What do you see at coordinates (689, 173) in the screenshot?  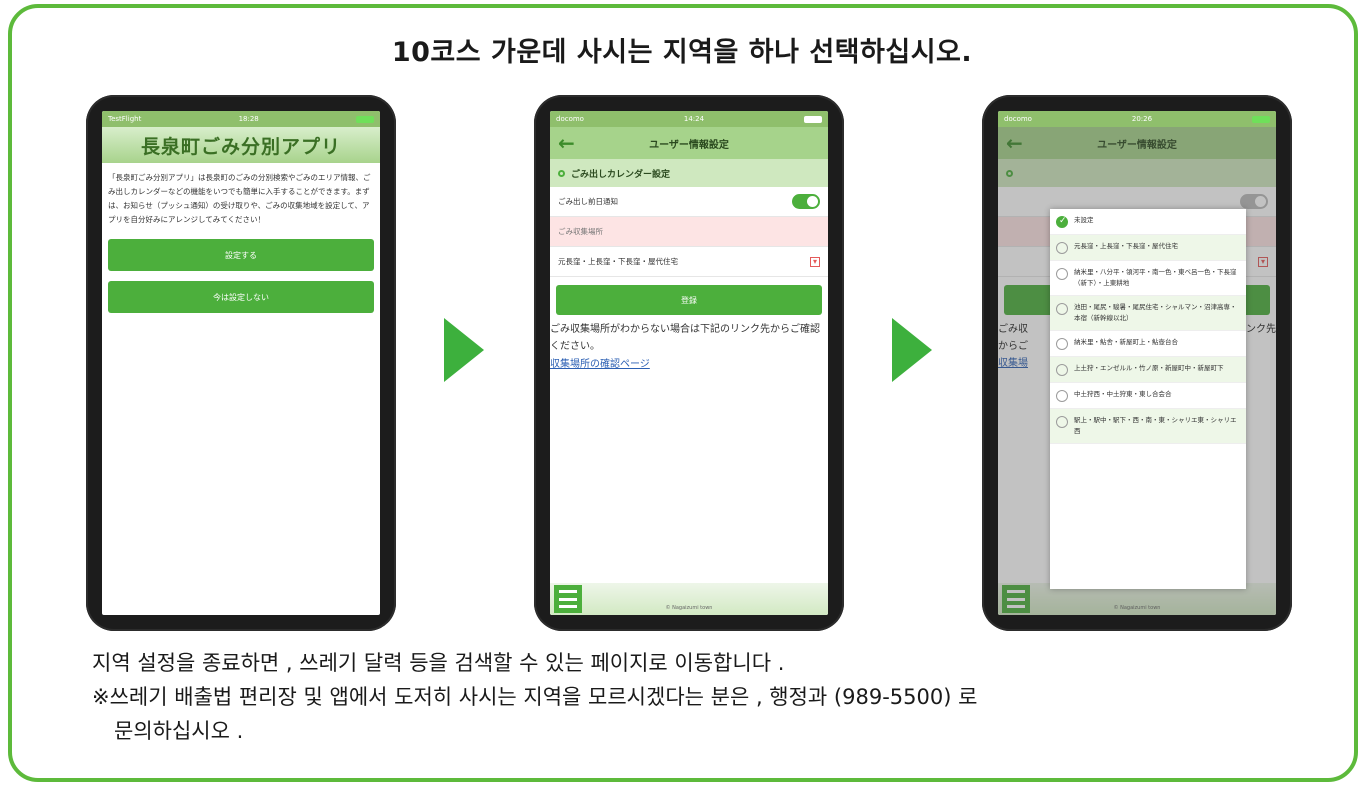 I see `calendar-section-header: ごみ出しカレンダー設定` at bounding box center [689, 173].